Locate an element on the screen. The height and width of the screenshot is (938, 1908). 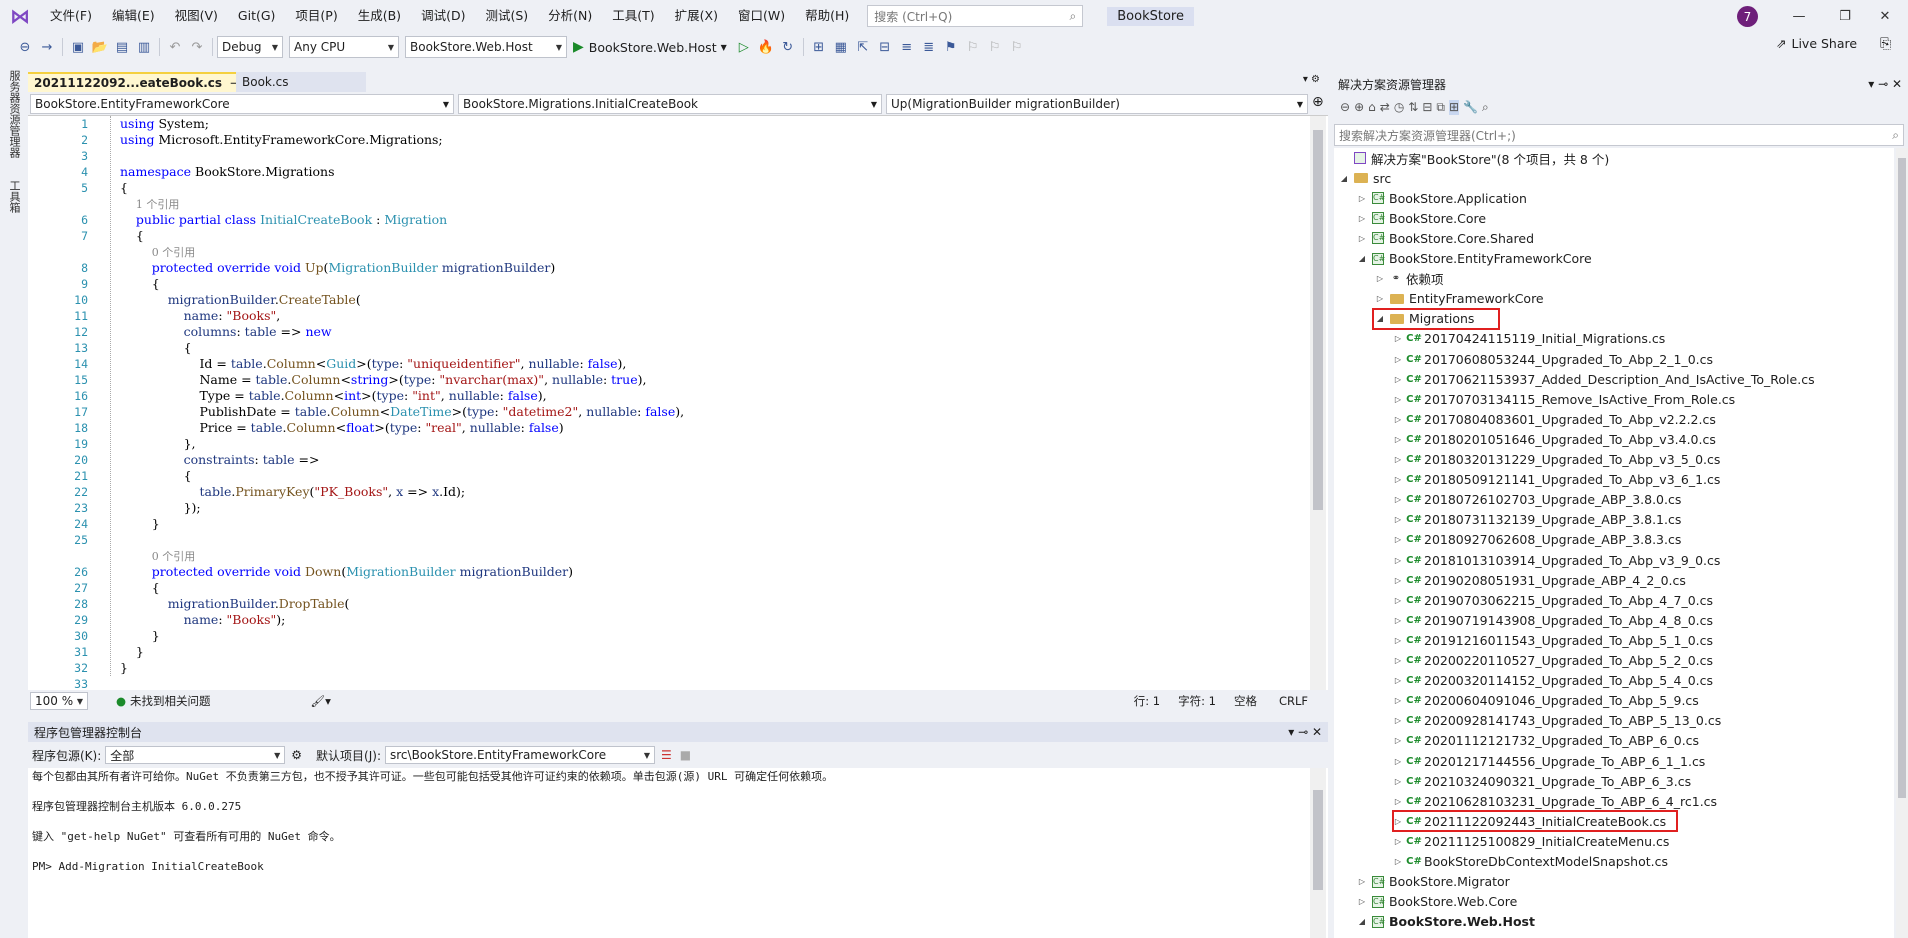
project-node: ◢ C# BookStore.Web.Host is located at coordinates (1445, 922).